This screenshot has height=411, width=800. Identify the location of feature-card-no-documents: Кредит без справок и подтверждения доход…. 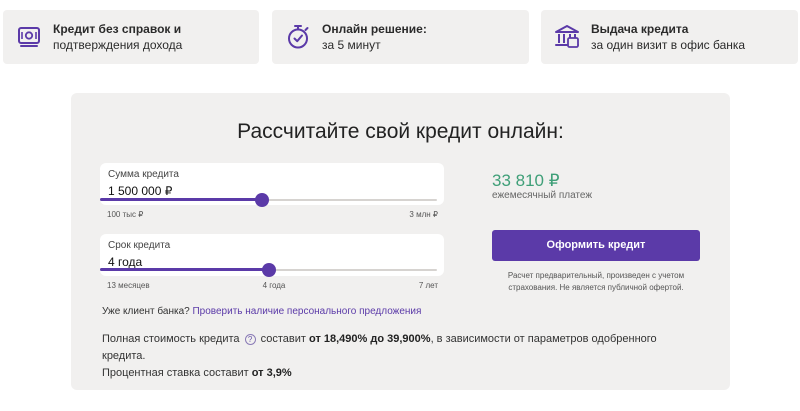
(131, 37).